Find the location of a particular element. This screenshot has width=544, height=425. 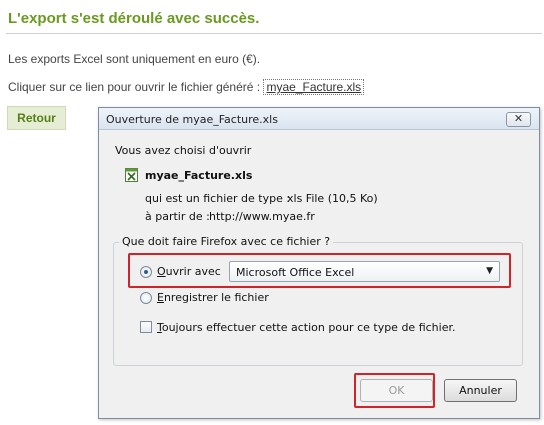

title-divider is located at coordinates (274, 33).